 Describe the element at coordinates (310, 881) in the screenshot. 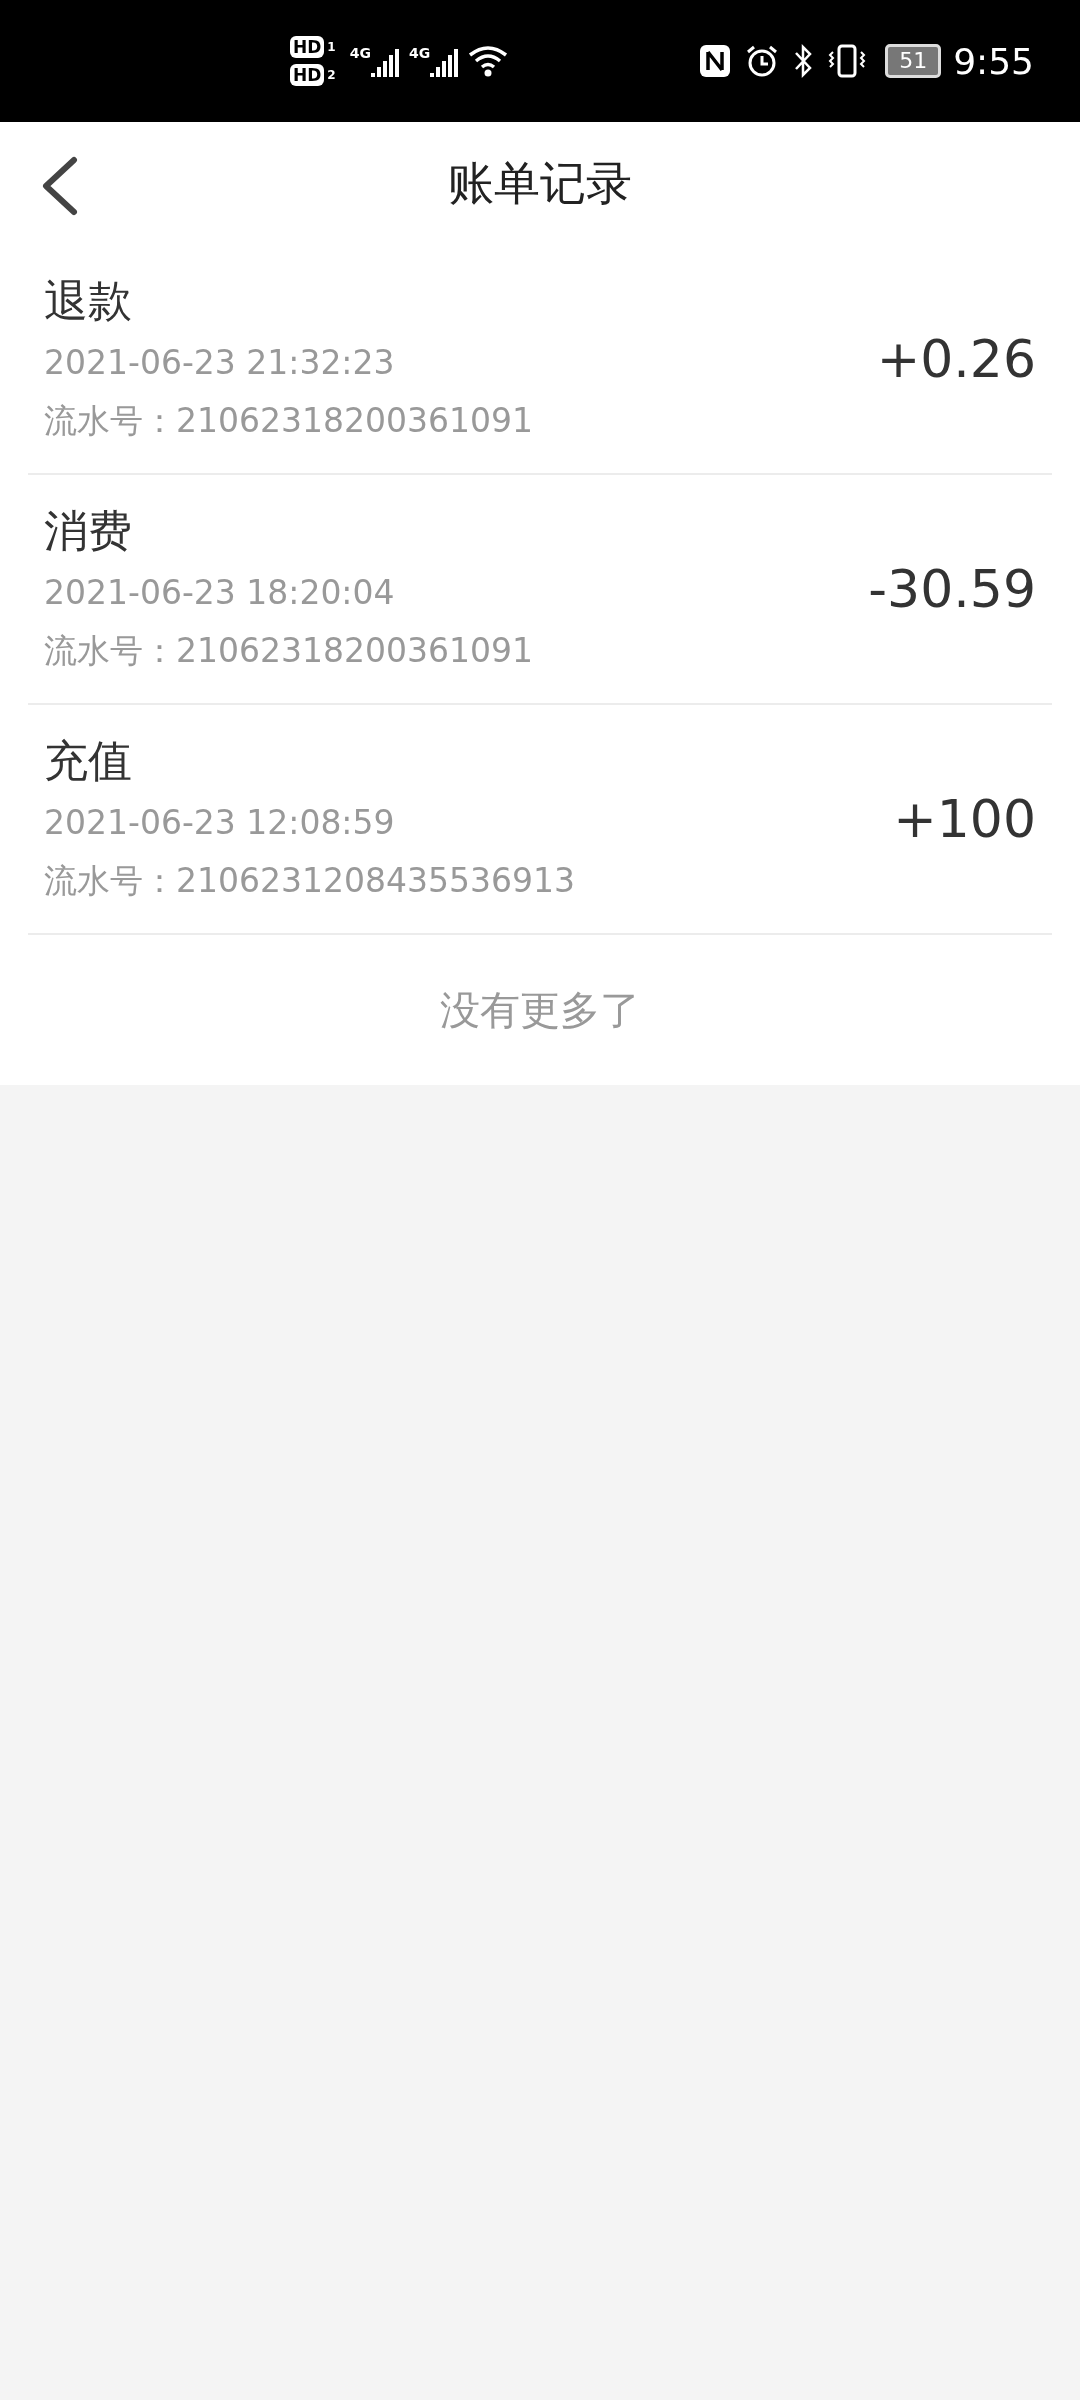

I see `serial-number: 流水号：2106231208435536913` at that location.